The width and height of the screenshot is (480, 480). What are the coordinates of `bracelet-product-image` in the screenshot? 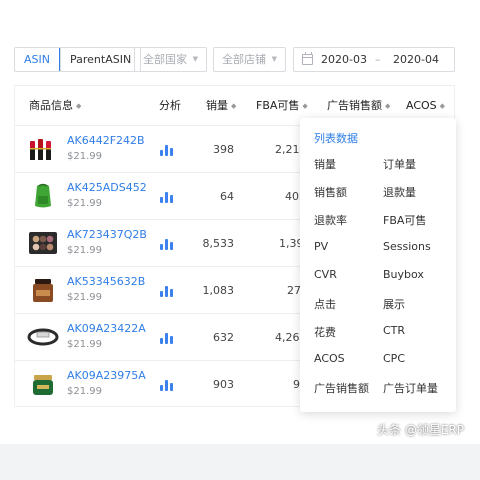 It's located at (43, 337).